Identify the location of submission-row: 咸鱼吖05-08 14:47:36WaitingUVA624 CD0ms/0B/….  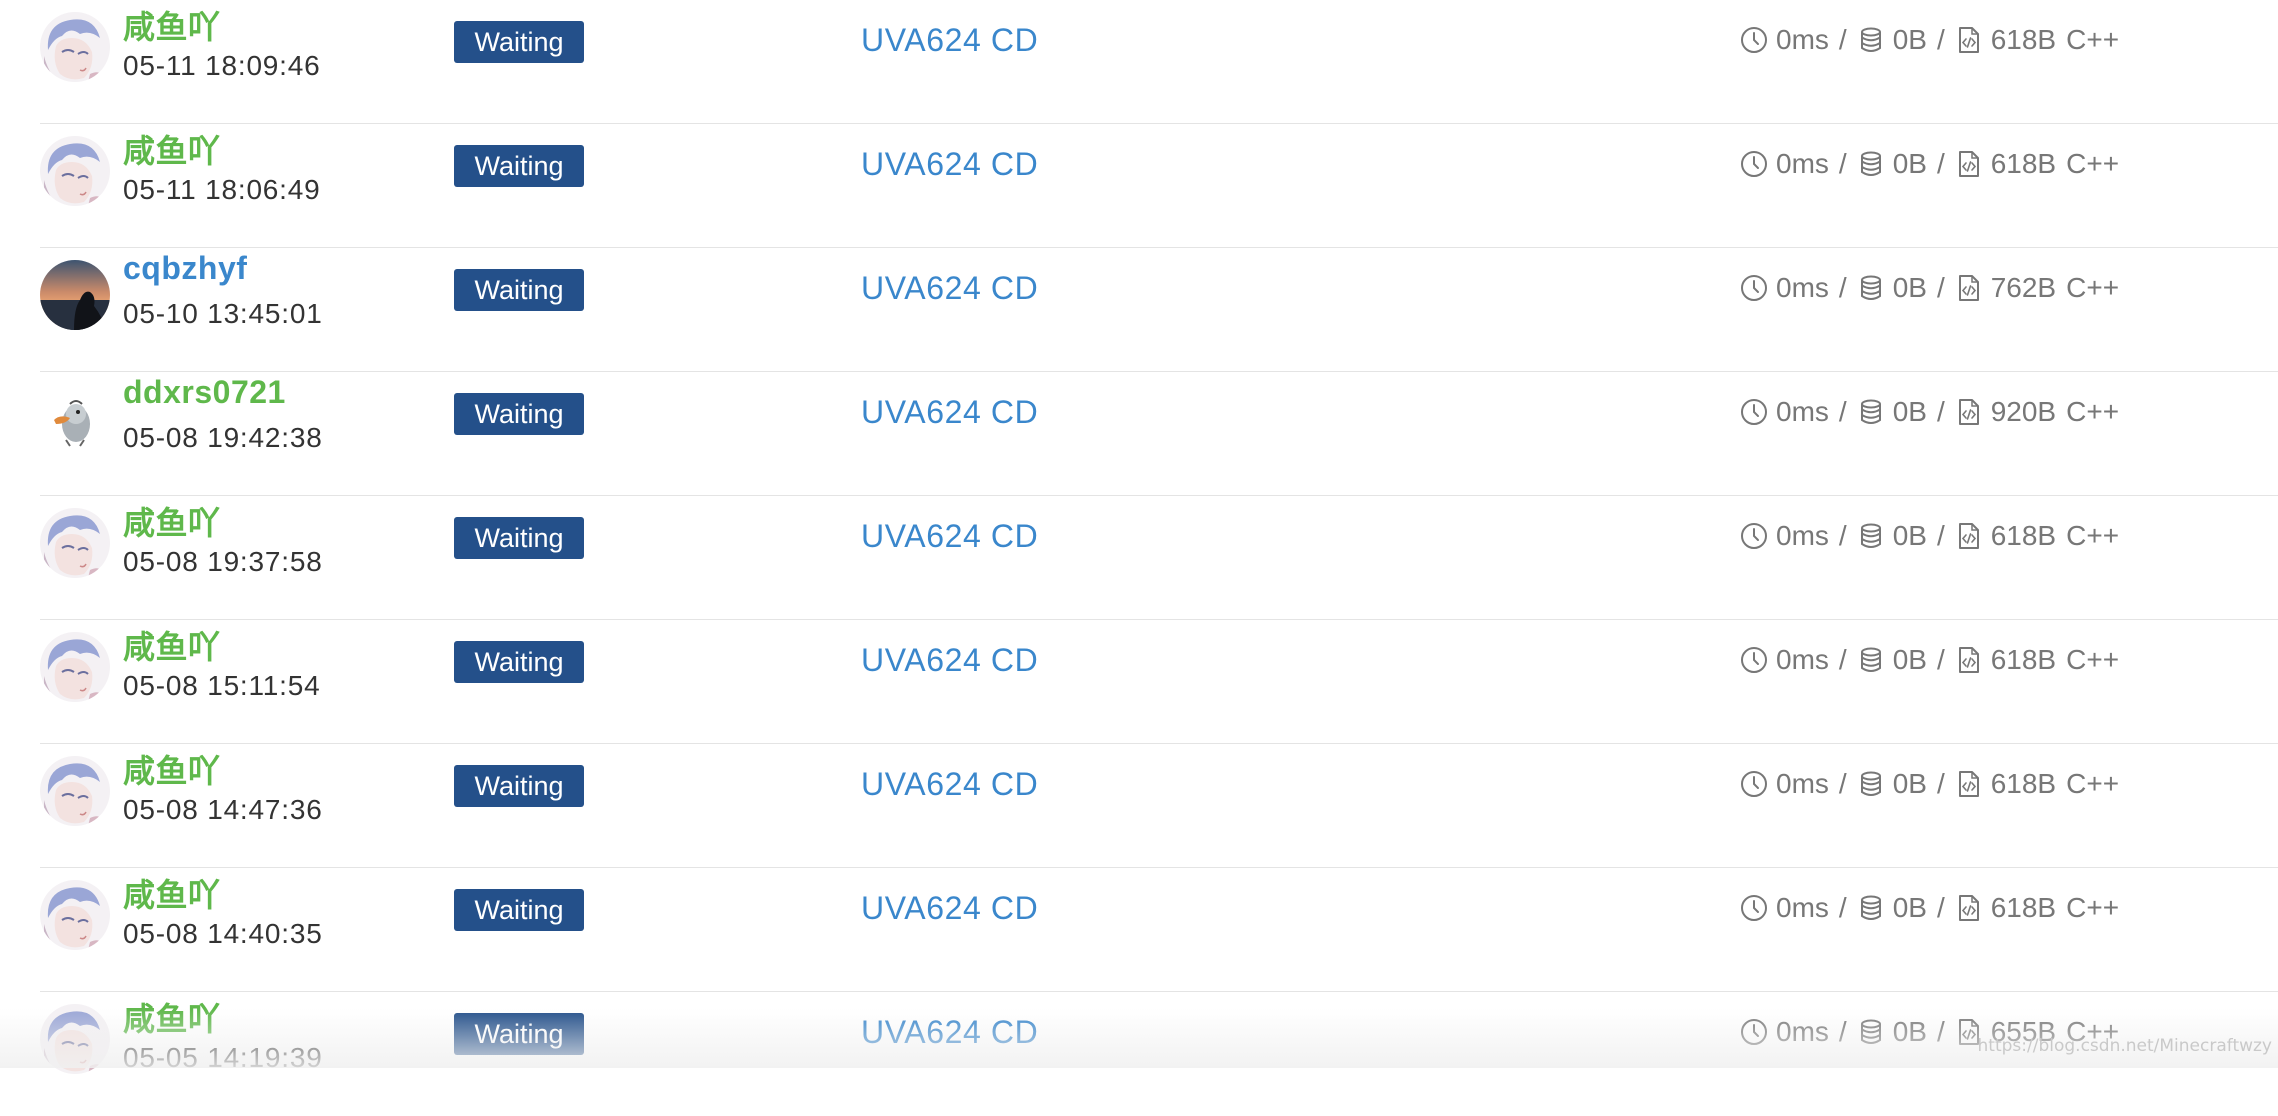
(1159, 806).